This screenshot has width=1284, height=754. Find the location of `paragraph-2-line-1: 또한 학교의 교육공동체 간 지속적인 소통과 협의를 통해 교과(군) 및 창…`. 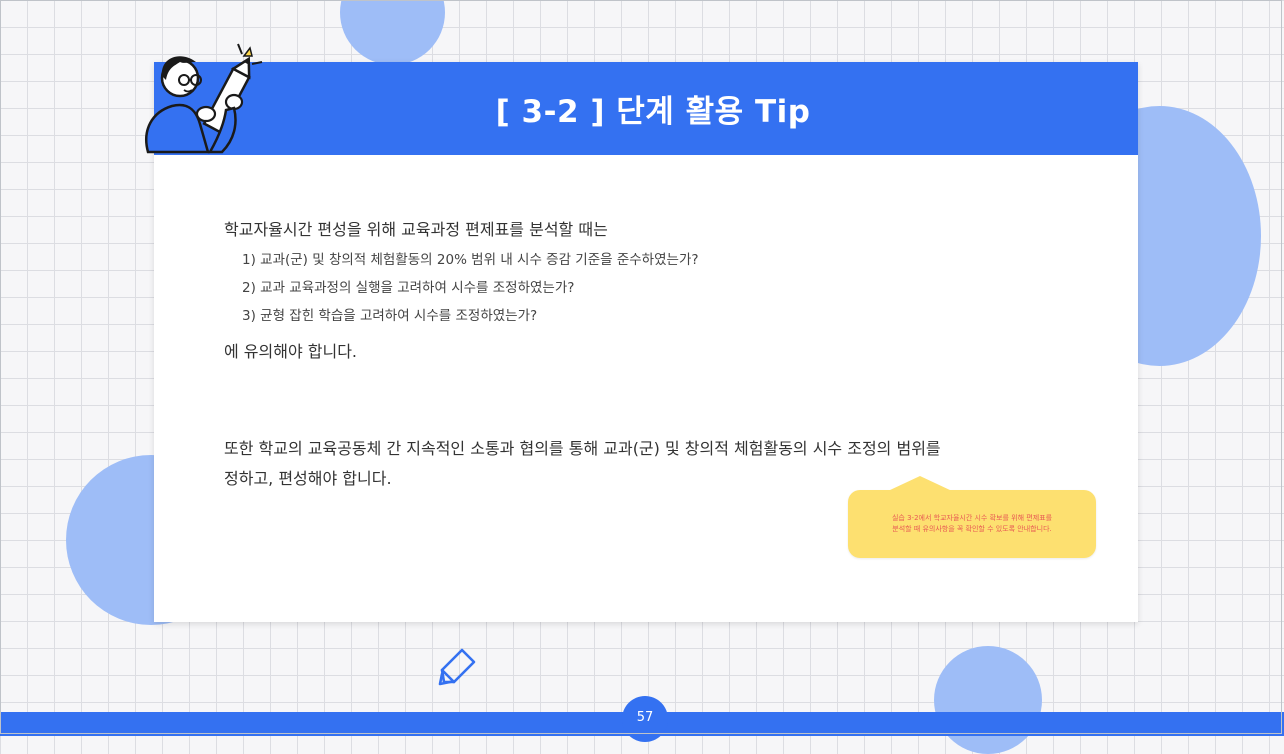

paragraph-2-line-1: 또한 학교의 교육공동체 간 지속적인 소통과 협의를 통해 교과(군) 및 창… is located at coordinates (582, 448).